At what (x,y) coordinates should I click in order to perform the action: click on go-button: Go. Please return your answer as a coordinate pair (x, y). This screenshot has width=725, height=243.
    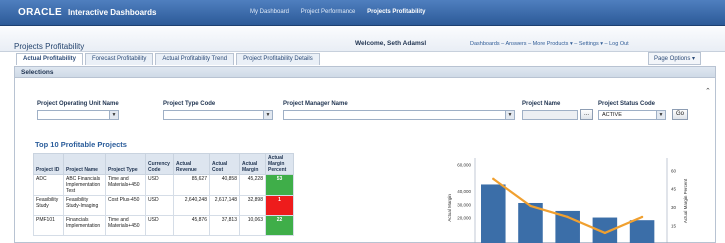
    Looking at the image, I should click on (680, 114).